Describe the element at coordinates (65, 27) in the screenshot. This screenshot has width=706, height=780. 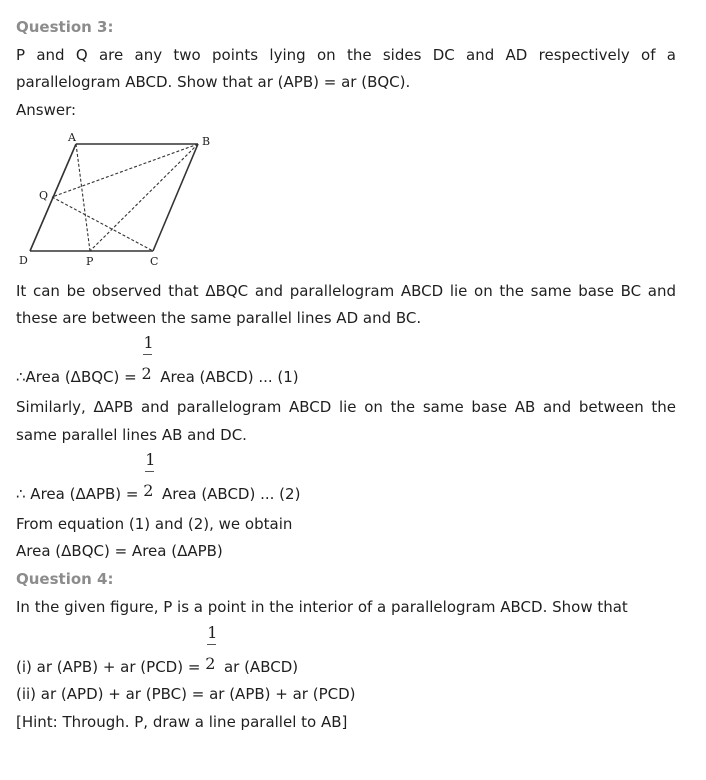
I see `question-3-title: Question 3:` at that location.